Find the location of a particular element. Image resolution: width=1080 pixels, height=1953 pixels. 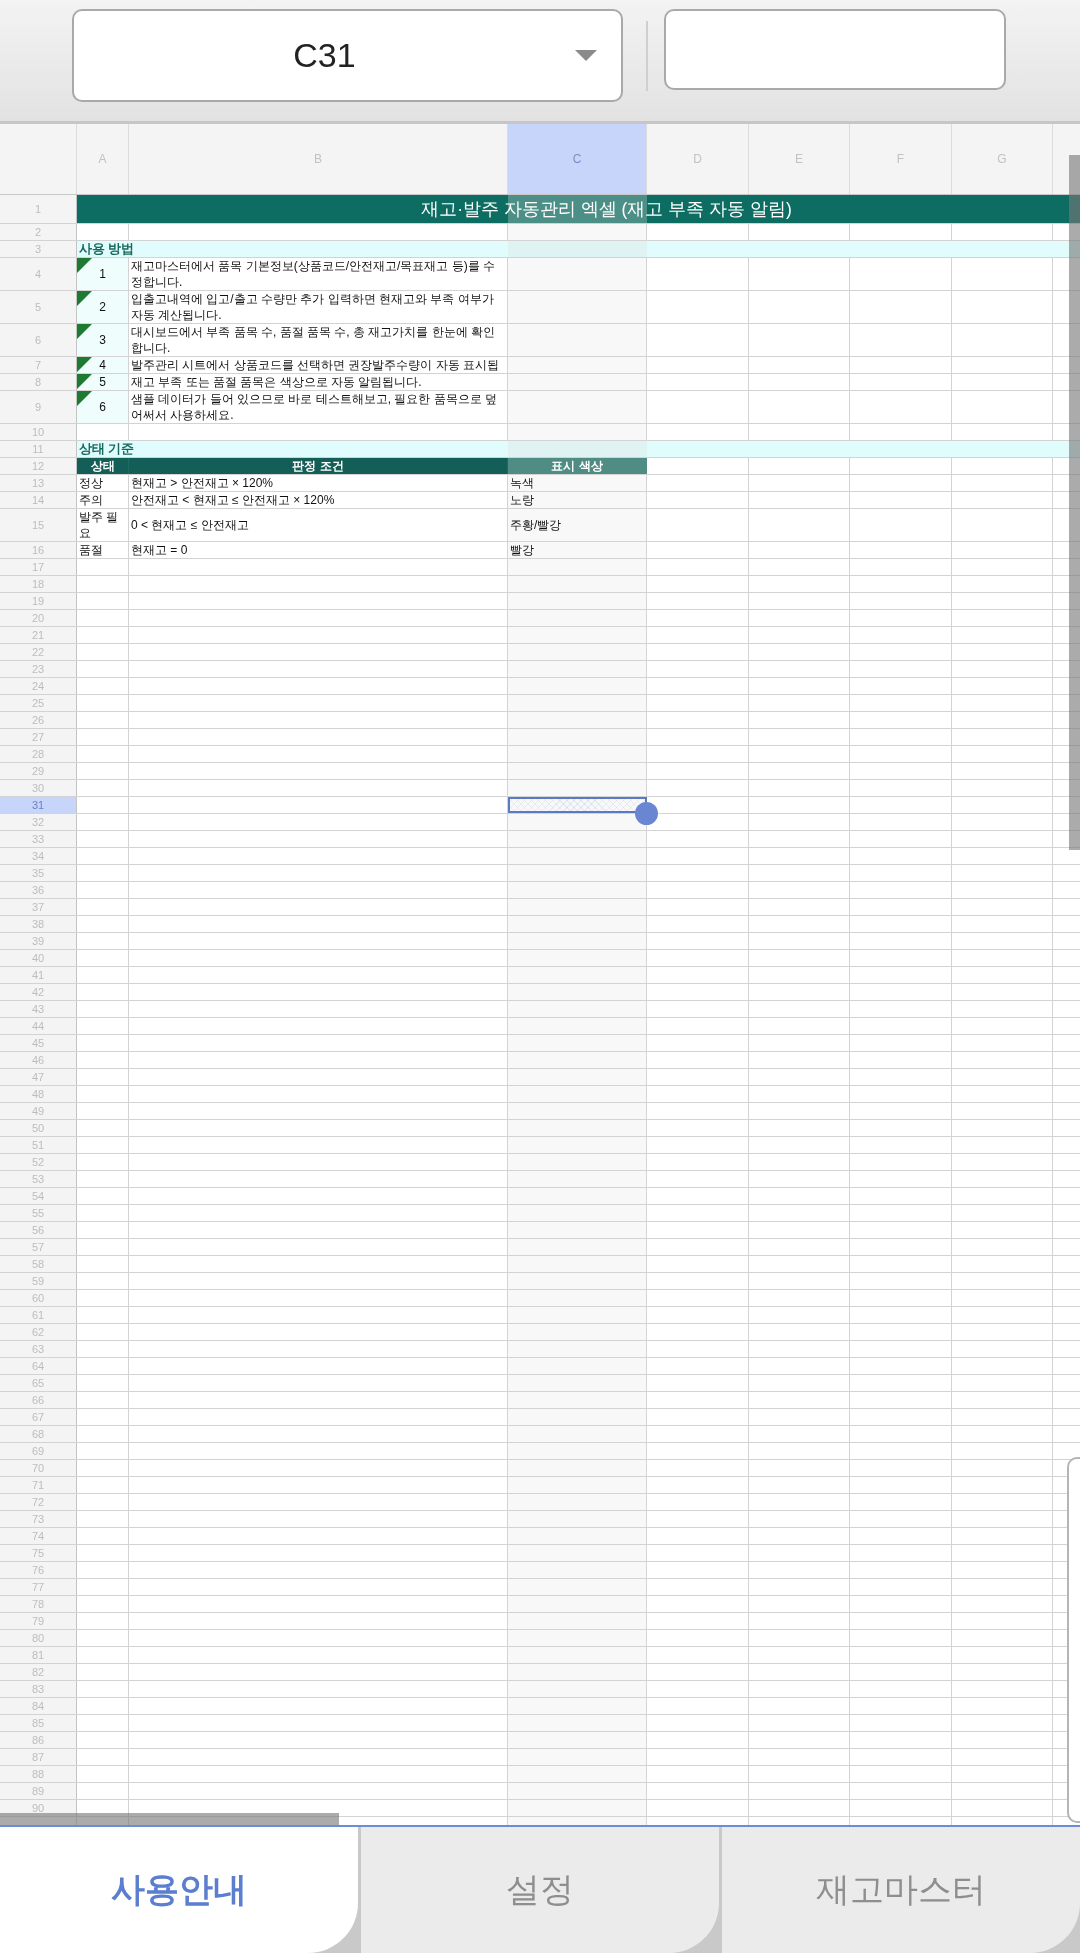

table-cell-text: 녹색 is located at coordinates (522, 483).